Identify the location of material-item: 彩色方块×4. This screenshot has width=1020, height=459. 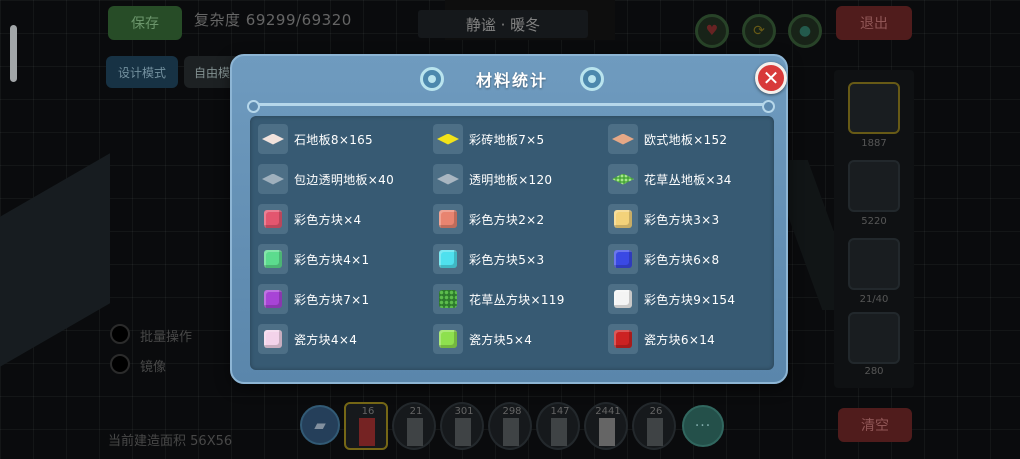
(345, 219).